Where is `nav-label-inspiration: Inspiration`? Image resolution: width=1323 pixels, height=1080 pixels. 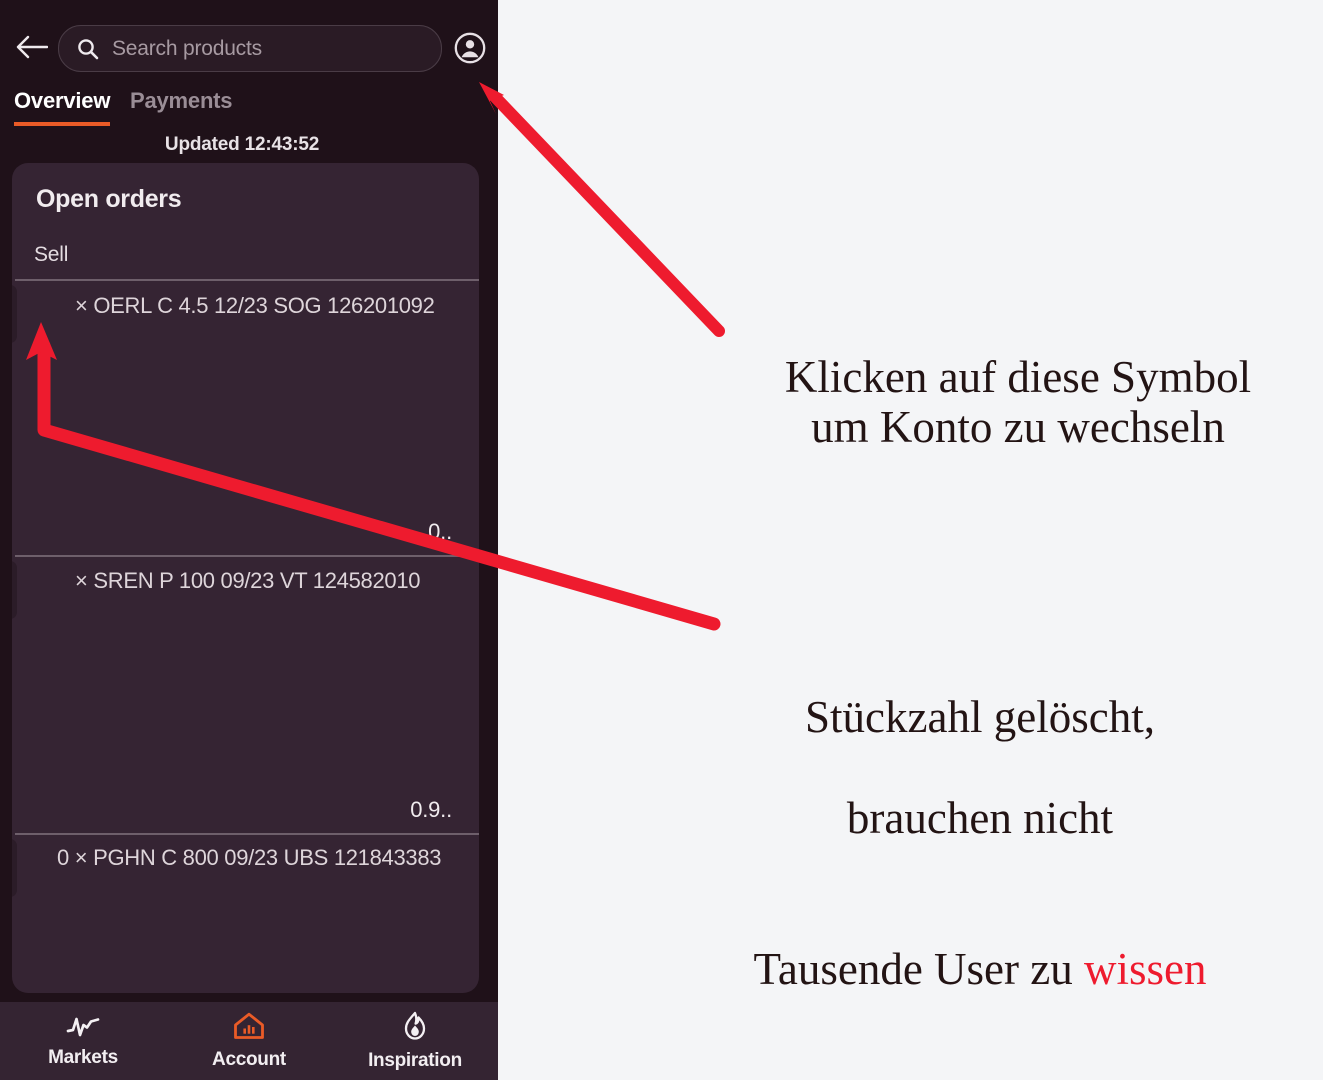
nav-label-inspiration: Inspiration is located at coordinates (415, 1060).